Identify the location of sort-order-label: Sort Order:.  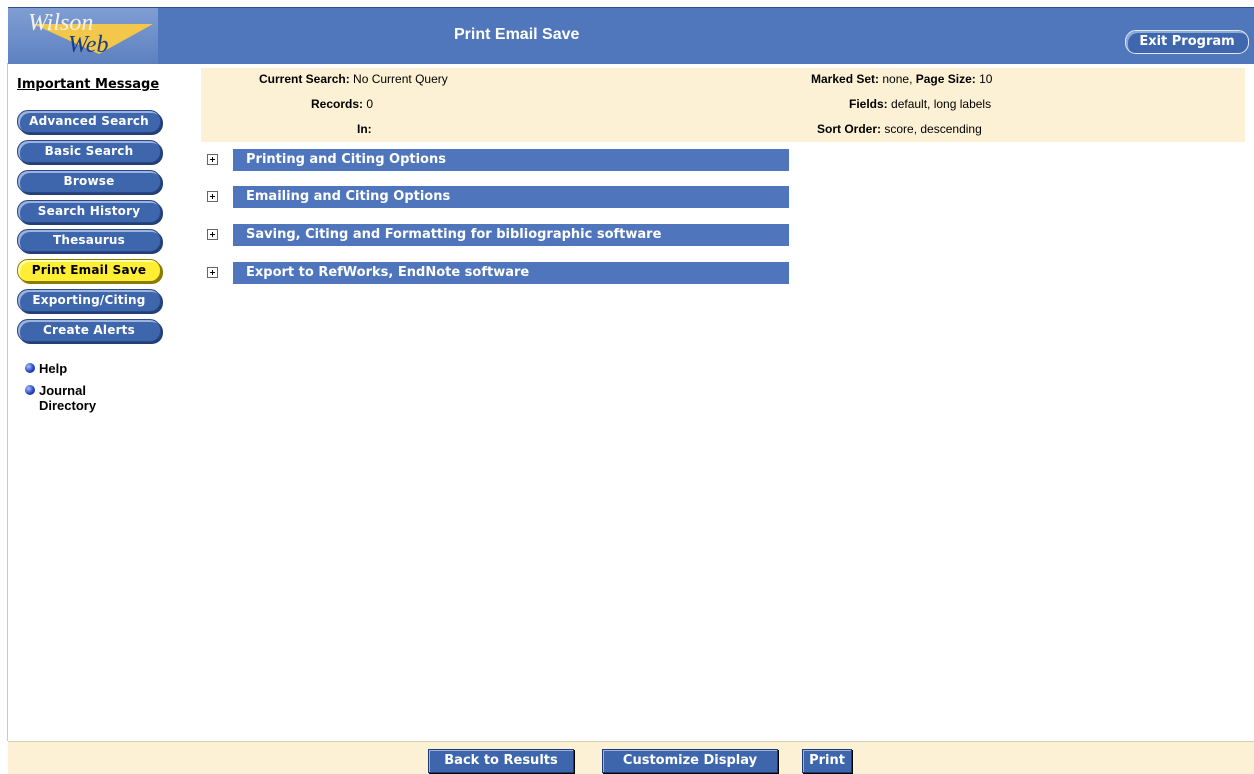
(849, 129).